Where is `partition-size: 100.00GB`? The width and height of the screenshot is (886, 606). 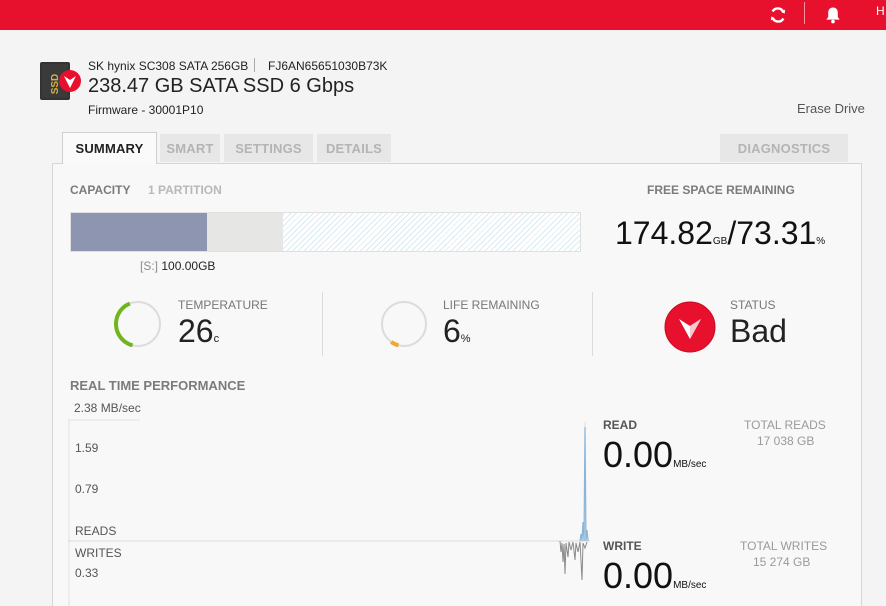
partition-size: 100.00GB is located at coordinates (188, 266).